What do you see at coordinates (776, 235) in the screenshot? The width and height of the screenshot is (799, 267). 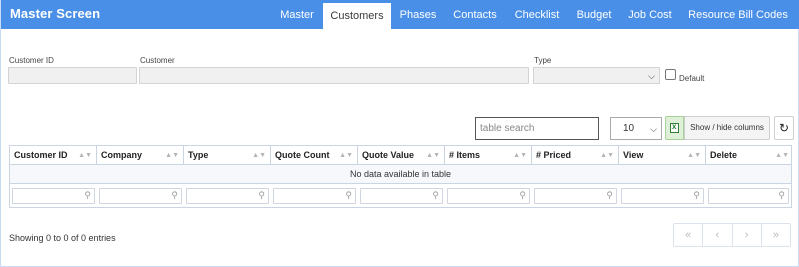 I see `last-page-button: »` at bounding box center [776, 235].